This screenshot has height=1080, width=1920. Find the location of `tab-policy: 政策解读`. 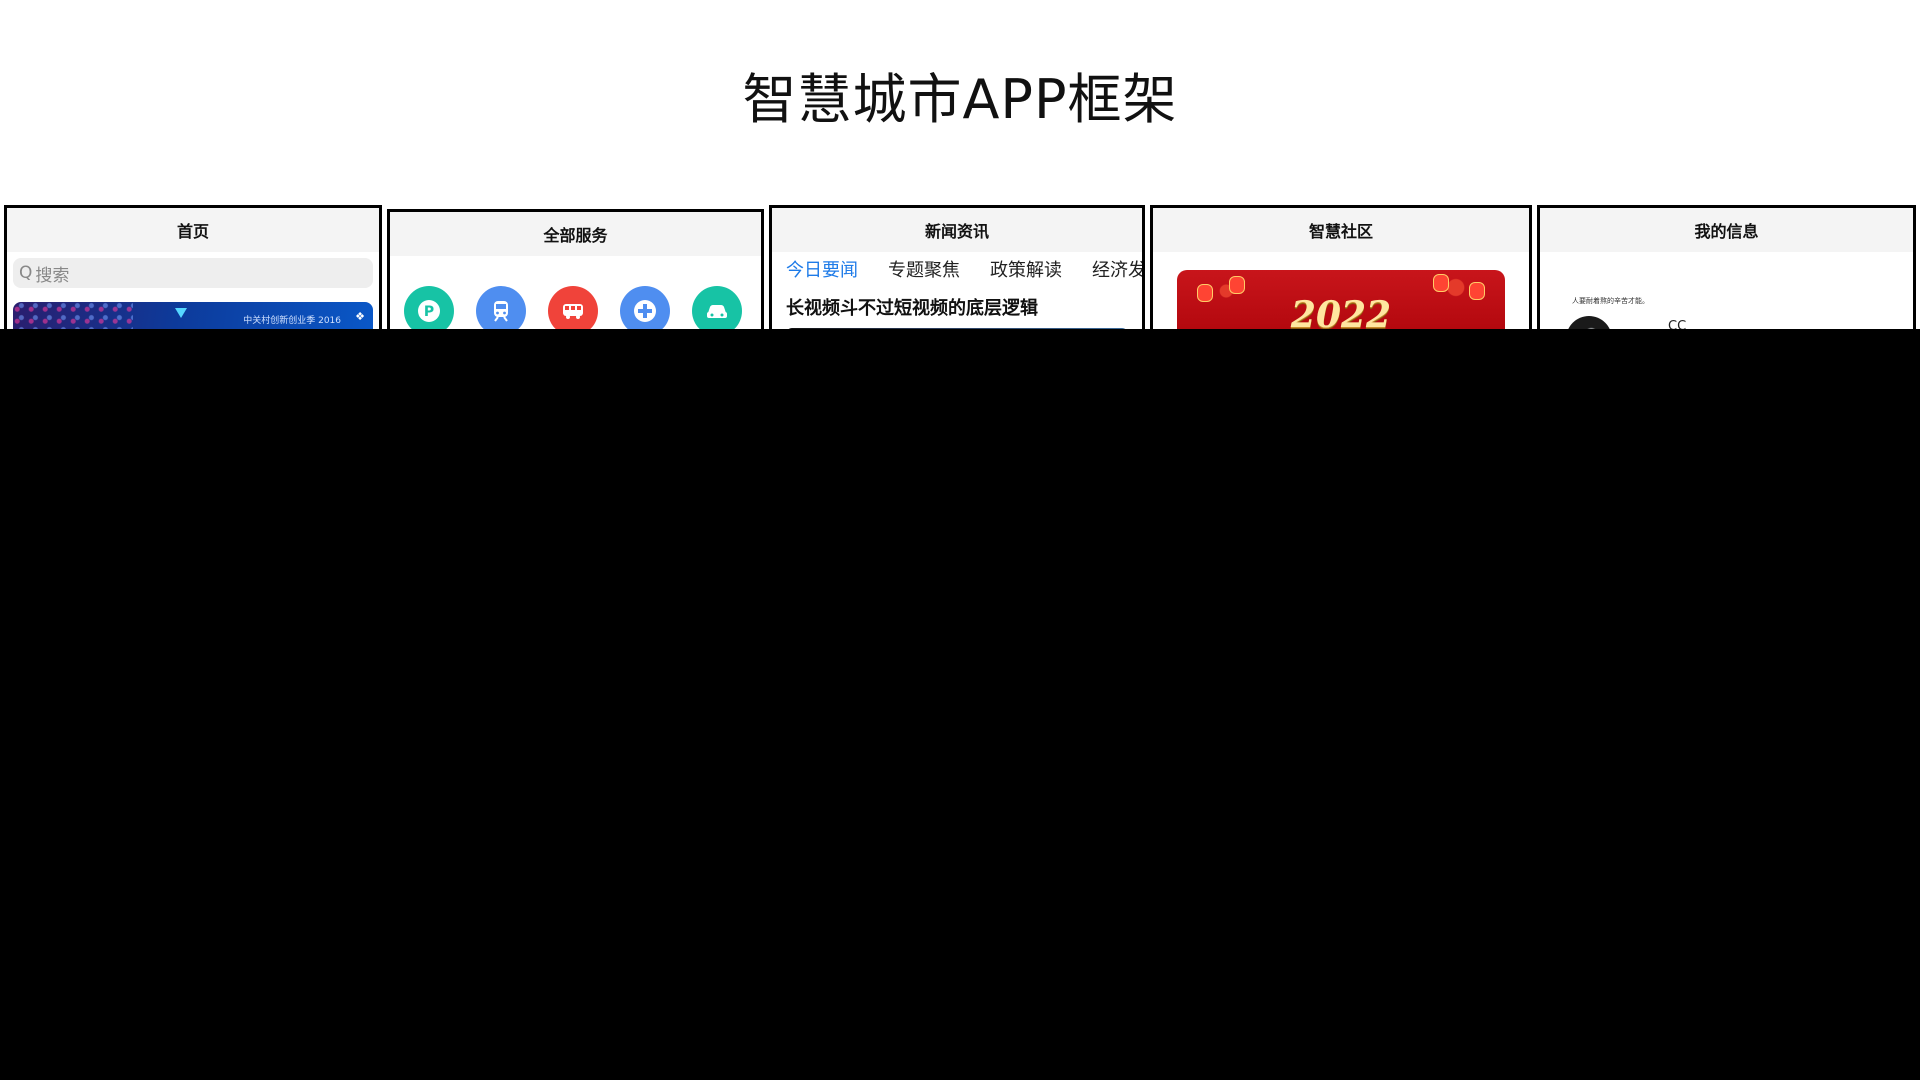

tab-policy: 政策解读 is located at coordinates (1026, 269).